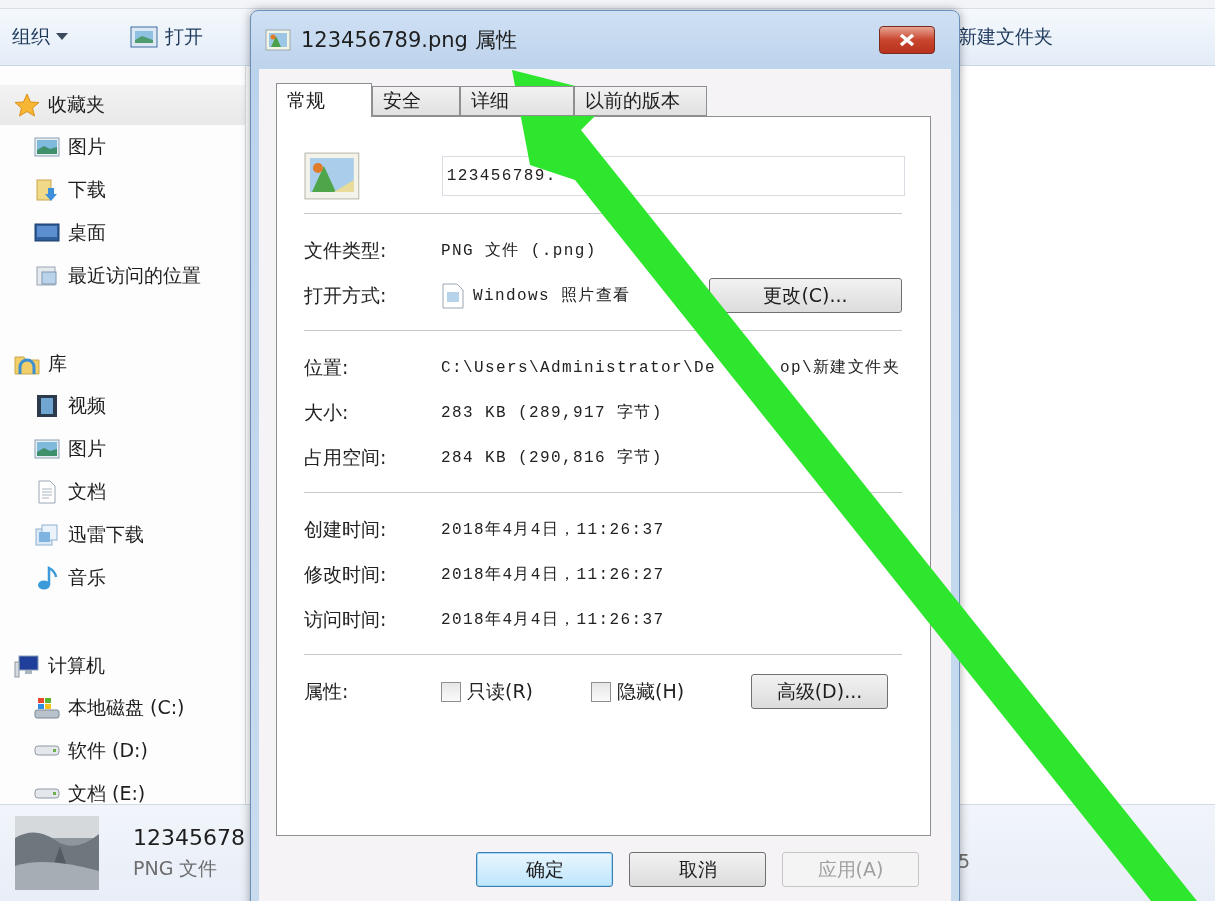 This screenshot has height=901, width=1215. I want to click on property-label: 文件类型:, so click(346, 250).